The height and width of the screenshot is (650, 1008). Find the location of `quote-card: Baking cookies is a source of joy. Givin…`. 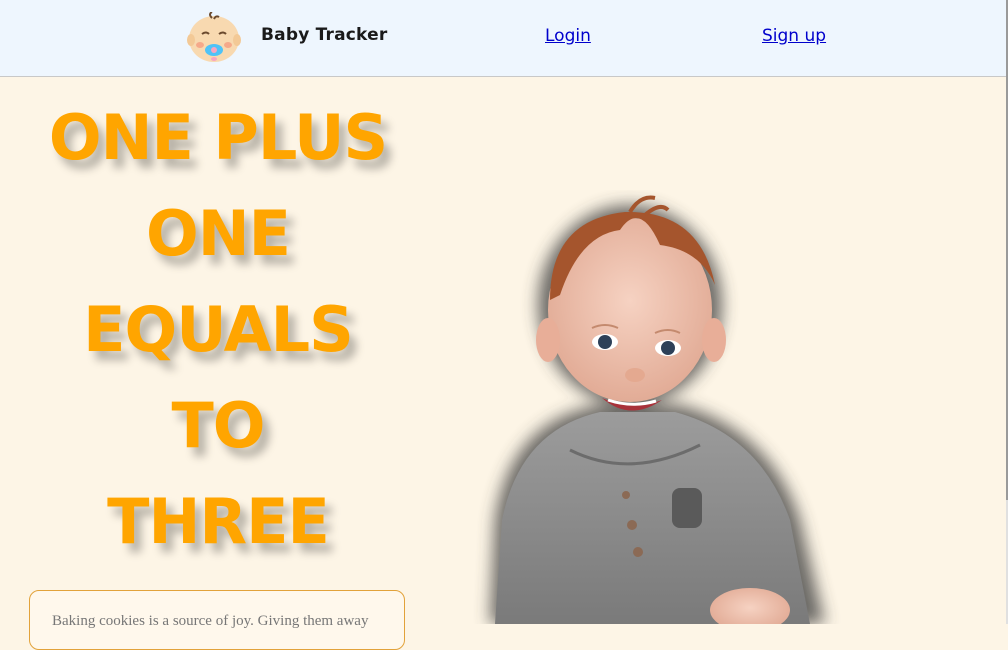

quote-card: Baking cookies is a source of joy. Givin… is located at coordinates (217, 620).